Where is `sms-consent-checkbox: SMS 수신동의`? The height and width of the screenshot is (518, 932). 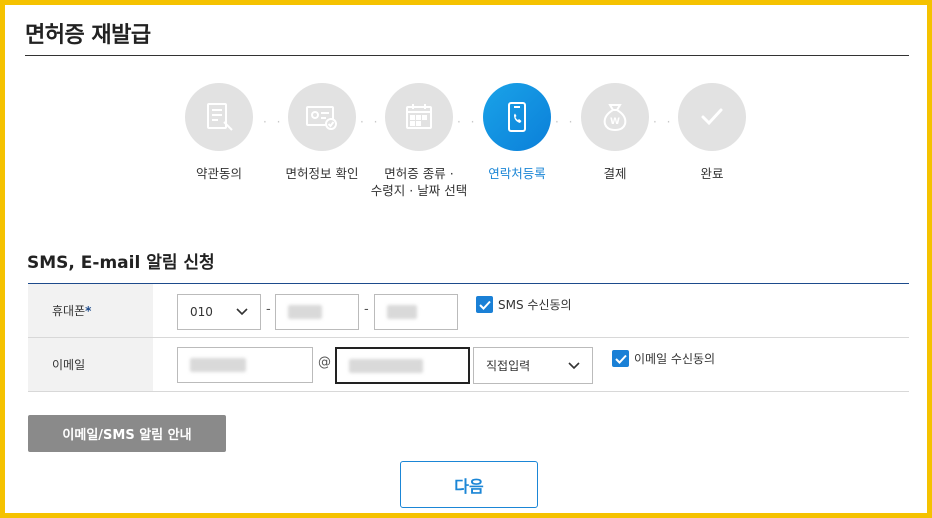 sms-consent-checkbox: SMS 수신동의 is located at coordinates (524, 304).